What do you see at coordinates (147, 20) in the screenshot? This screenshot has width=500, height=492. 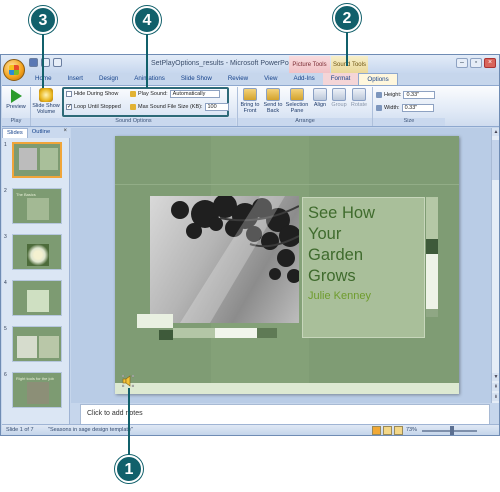 I see `callout-4: 4` at bounding box center [147, 20].